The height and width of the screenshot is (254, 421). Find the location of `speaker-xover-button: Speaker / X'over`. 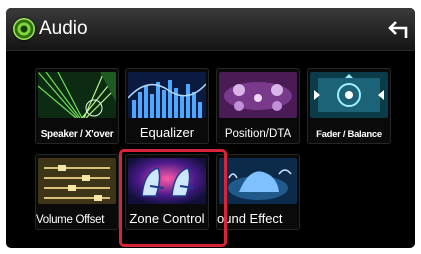

speaker-xover-button: Speaker / X'over is located at coordinates (77, 106).